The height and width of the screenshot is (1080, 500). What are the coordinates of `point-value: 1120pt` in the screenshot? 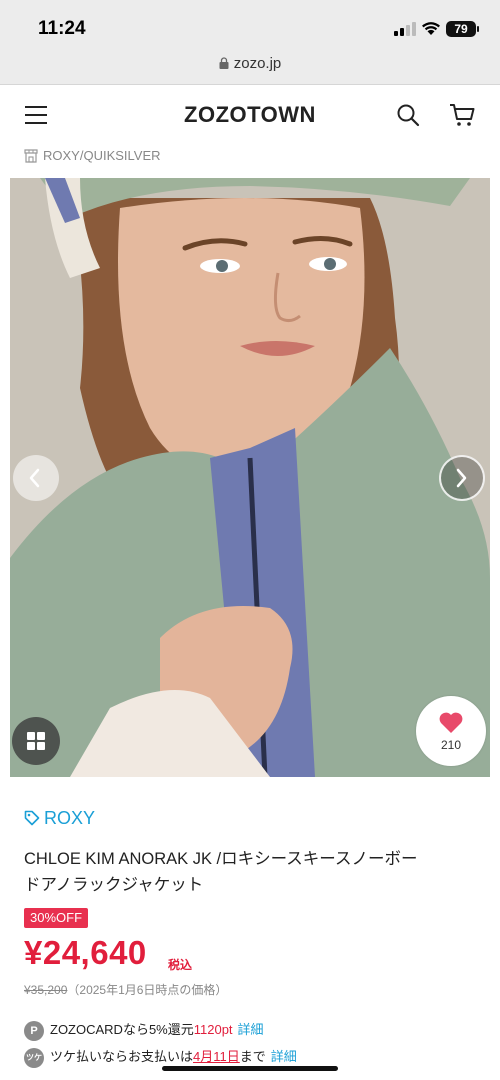 It's located at (213, 1029).